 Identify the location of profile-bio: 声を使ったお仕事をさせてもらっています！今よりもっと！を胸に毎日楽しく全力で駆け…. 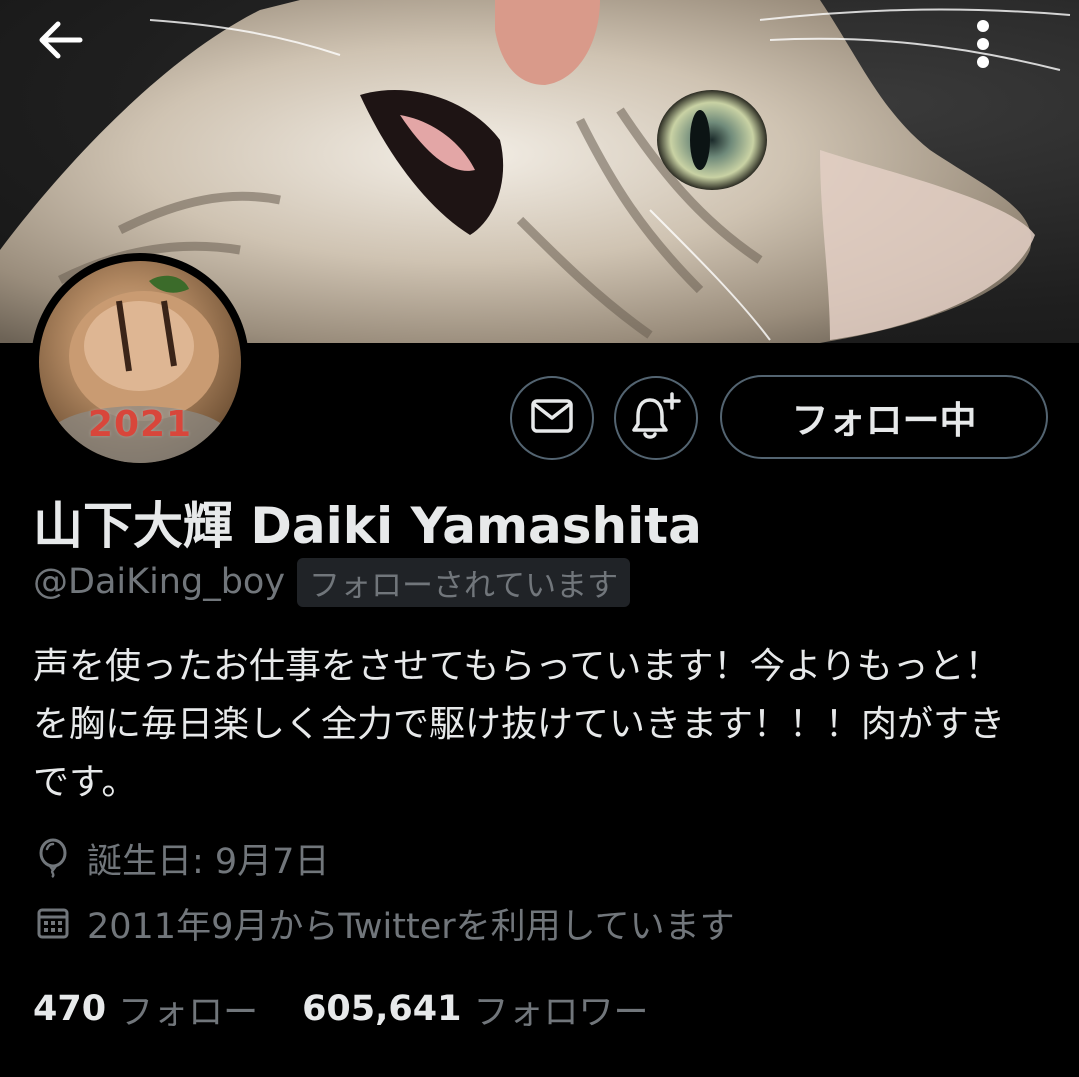
(519, 724).